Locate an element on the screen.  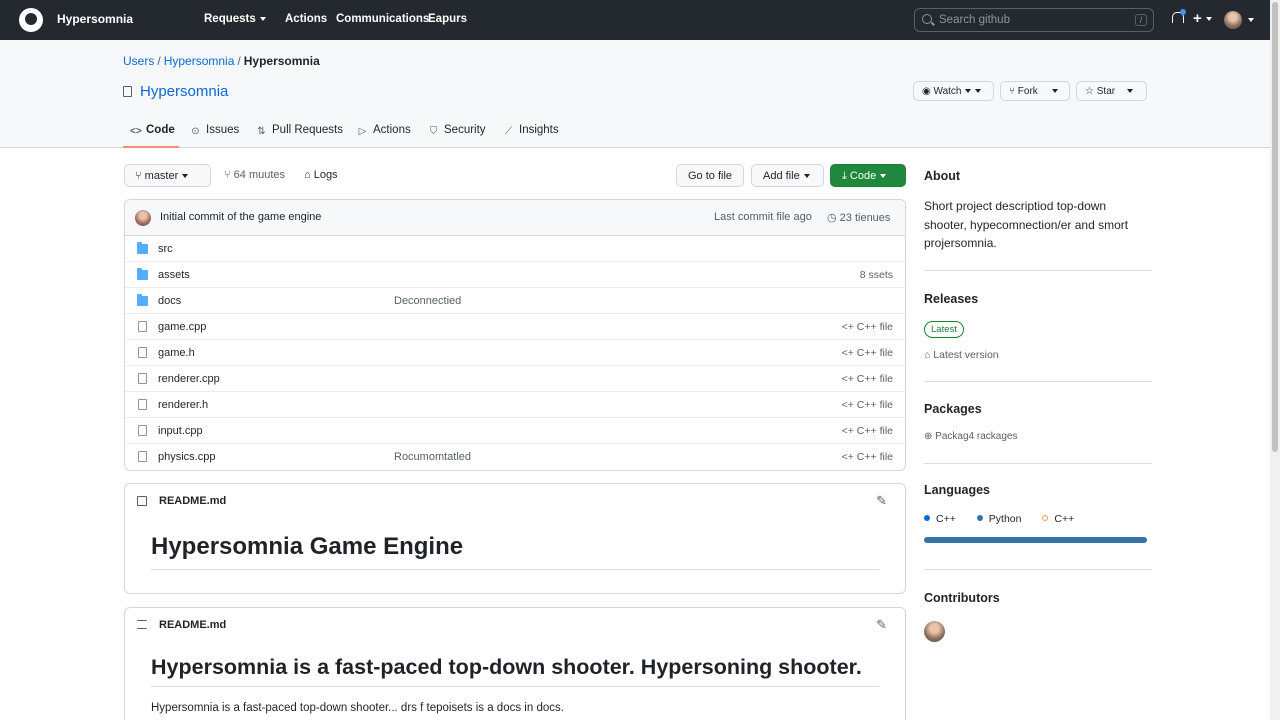
file-row: physics.cpp Rocumomtatled <+ C++ file is located at coordinates (515, 457).